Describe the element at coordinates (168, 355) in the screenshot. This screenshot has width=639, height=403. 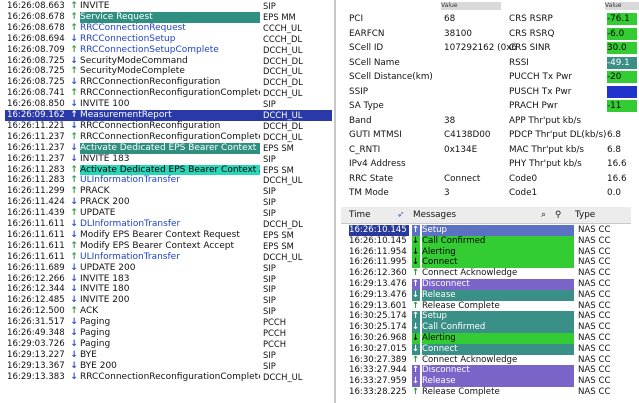
I see `event-row: 16:29:13.227 ↓ BYE SIP` at that location.